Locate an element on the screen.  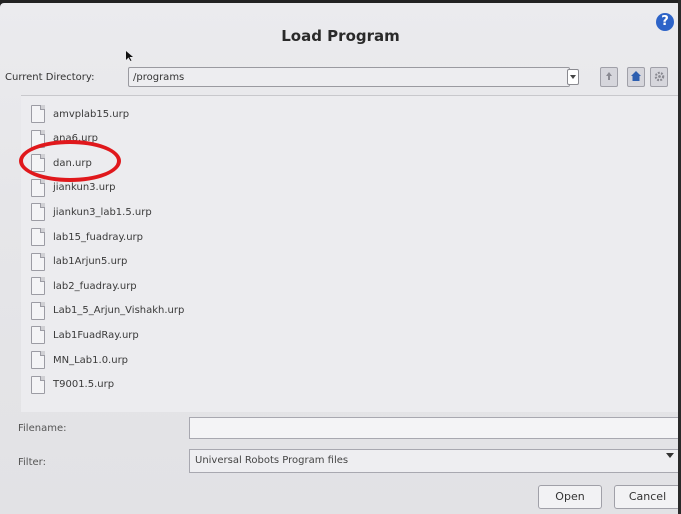
filename-label: Filename: is located at coordinates (42, 428).